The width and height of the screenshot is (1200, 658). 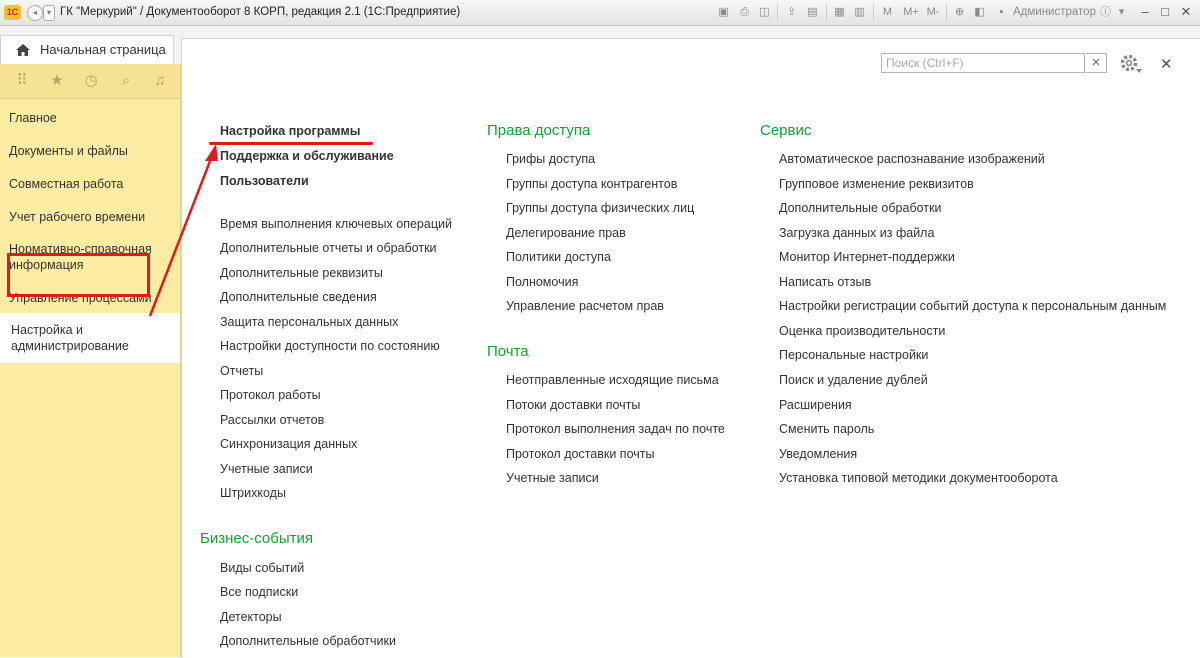 What do you see at coordinates (160, 81) in the screenshot?
I see `bell-icon: ♫` at bounding box center [160, 81].